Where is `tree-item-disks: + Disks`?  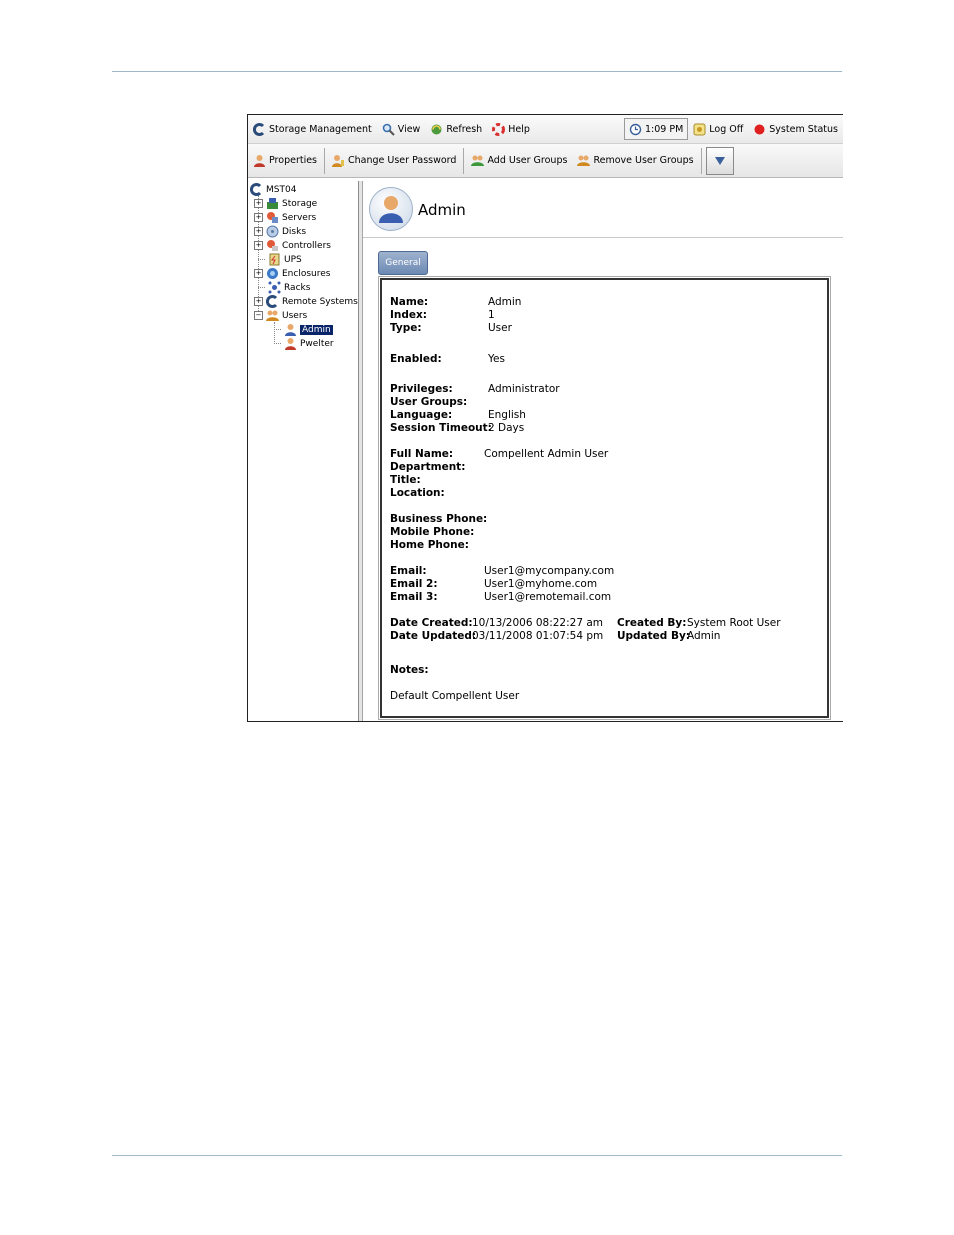
tree-item-disks: + Disks is located at coordinates (280, 231).